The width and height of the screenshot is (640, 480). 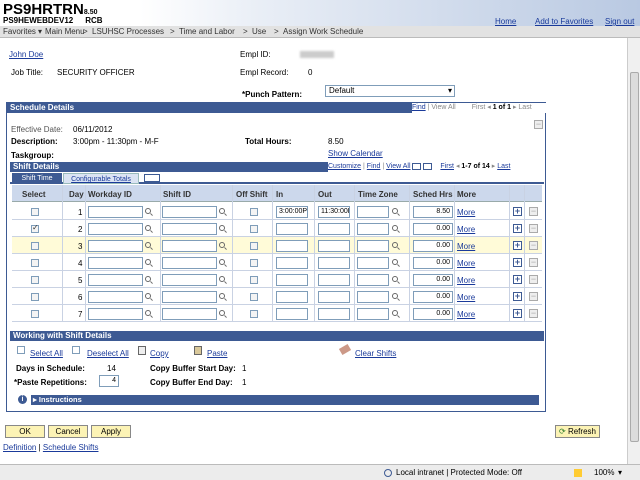 I want to click on grid-icon, so click(x=417, y=166).